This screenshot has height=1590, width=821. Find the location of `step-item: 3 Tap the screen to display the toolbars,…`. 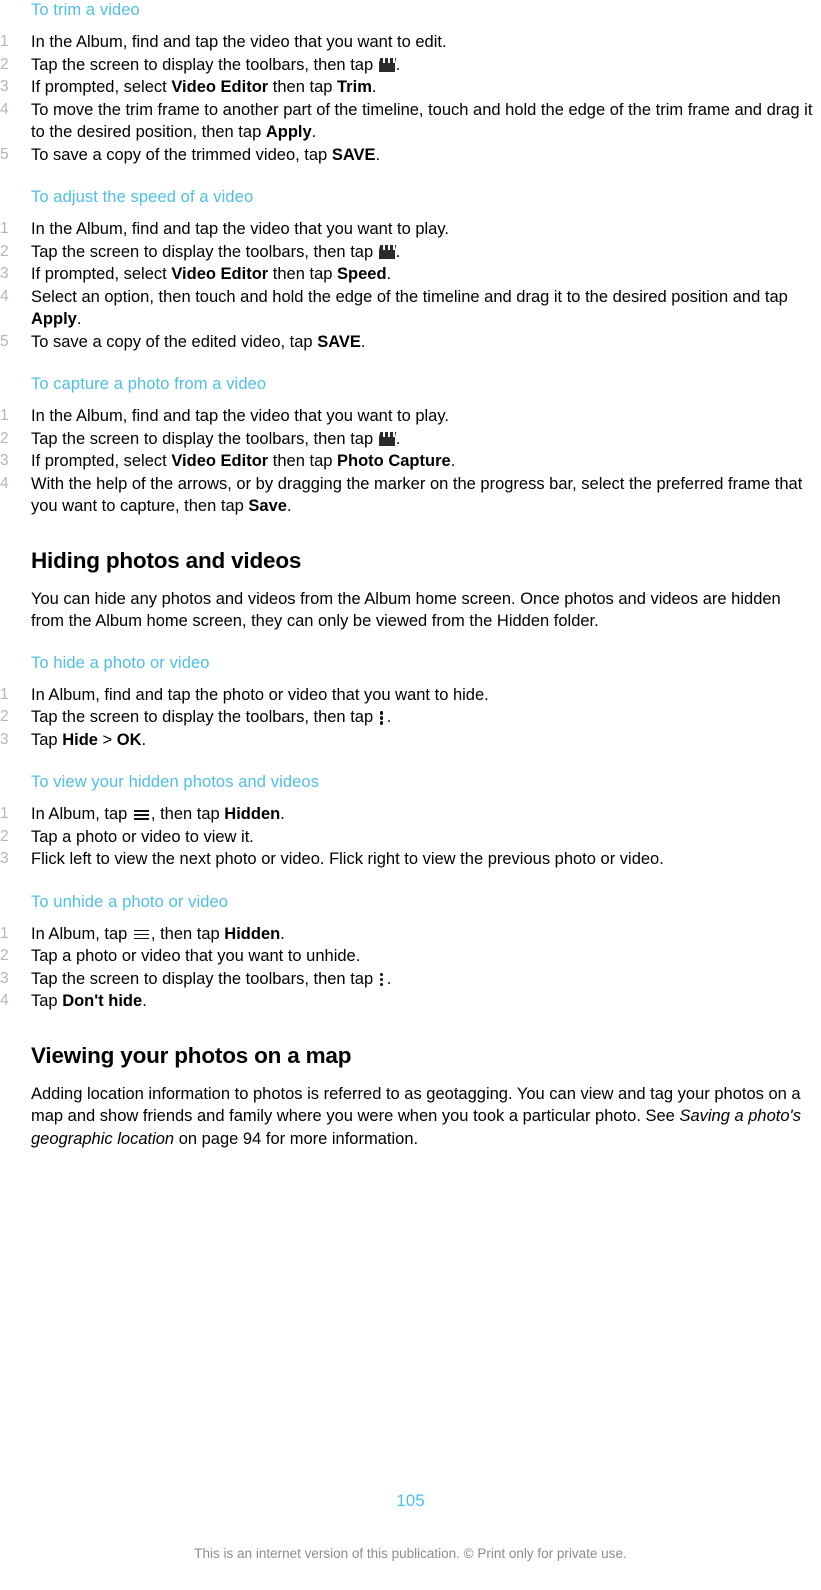

step-item: 3 Tap the screen to display the toolbars,… is located at coordinates (410, 979).